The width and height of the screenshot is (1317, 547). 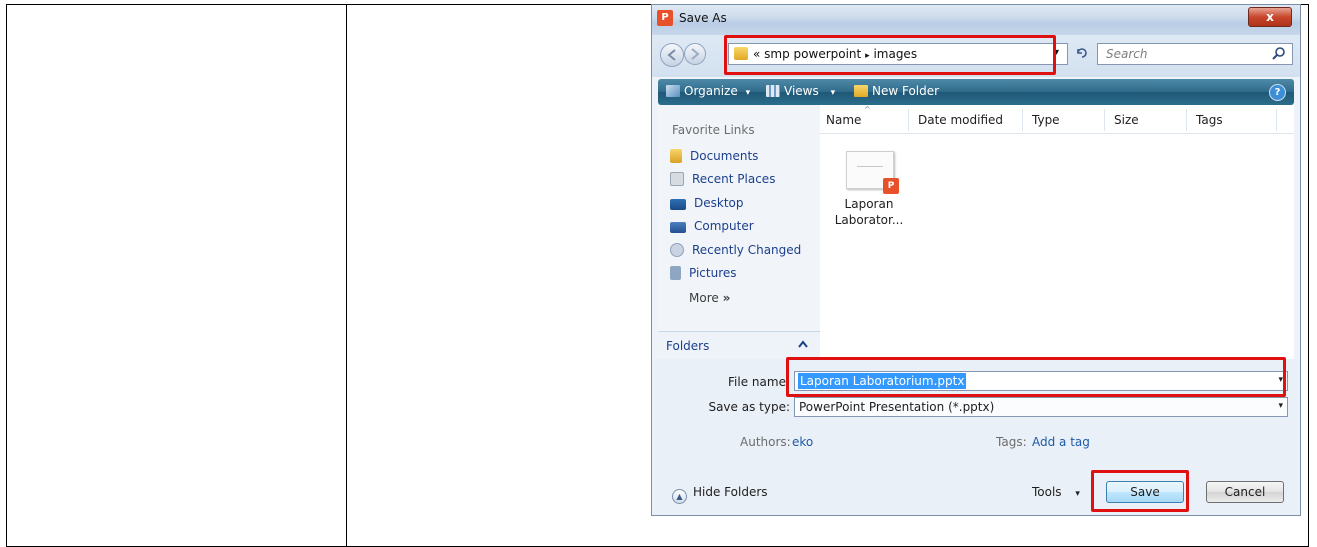 I want to click on favorite-link-computer: Computer, so click(x=712, y=228).